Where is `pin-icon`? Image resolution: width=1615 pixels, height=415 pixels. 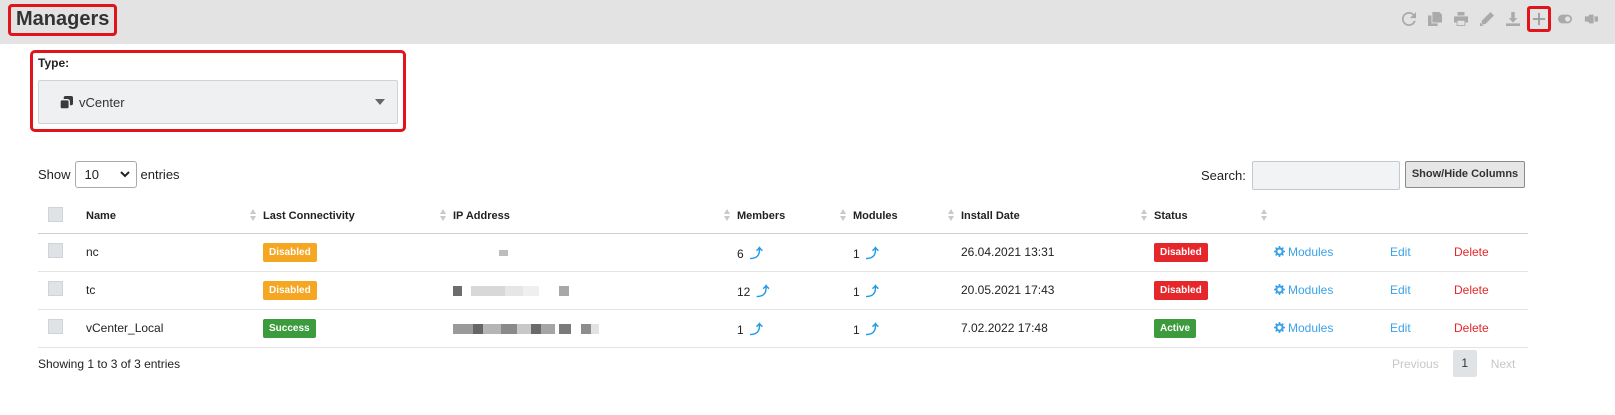 pin-icon is located at coordinates (1591, 19).